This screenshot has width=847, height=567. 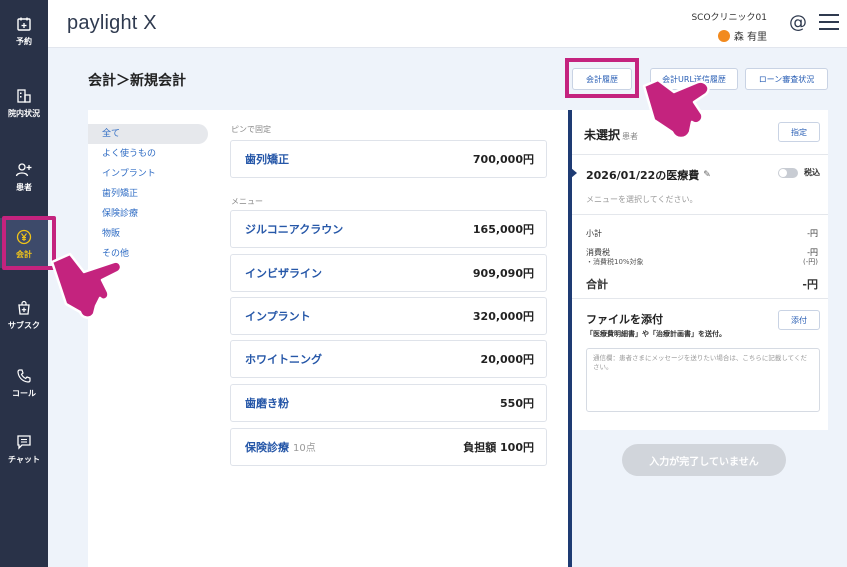 What do you see at coordinates (267, 159) in the screenshot?
I see `menu-name: 歯列矯正` at bounding box center [267, 159].